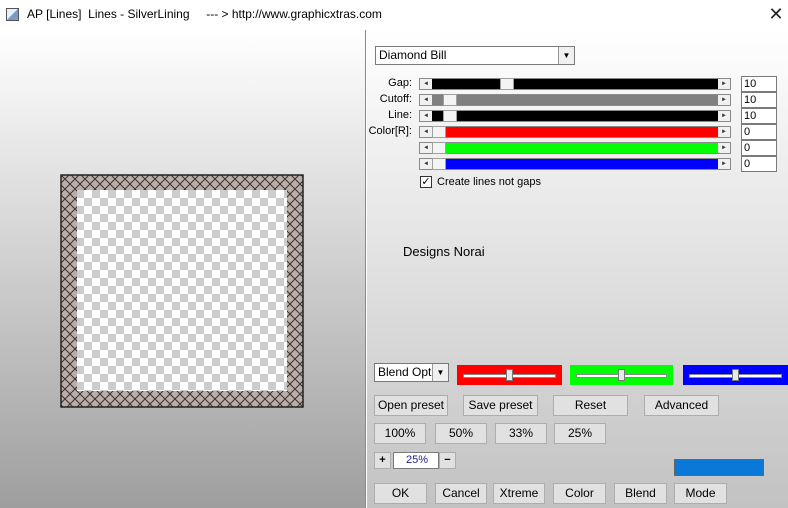 The image size is (788, 508). Describe the element at coordinates (759, 116) in the screenshot. I see `line-value: 10` at that location.